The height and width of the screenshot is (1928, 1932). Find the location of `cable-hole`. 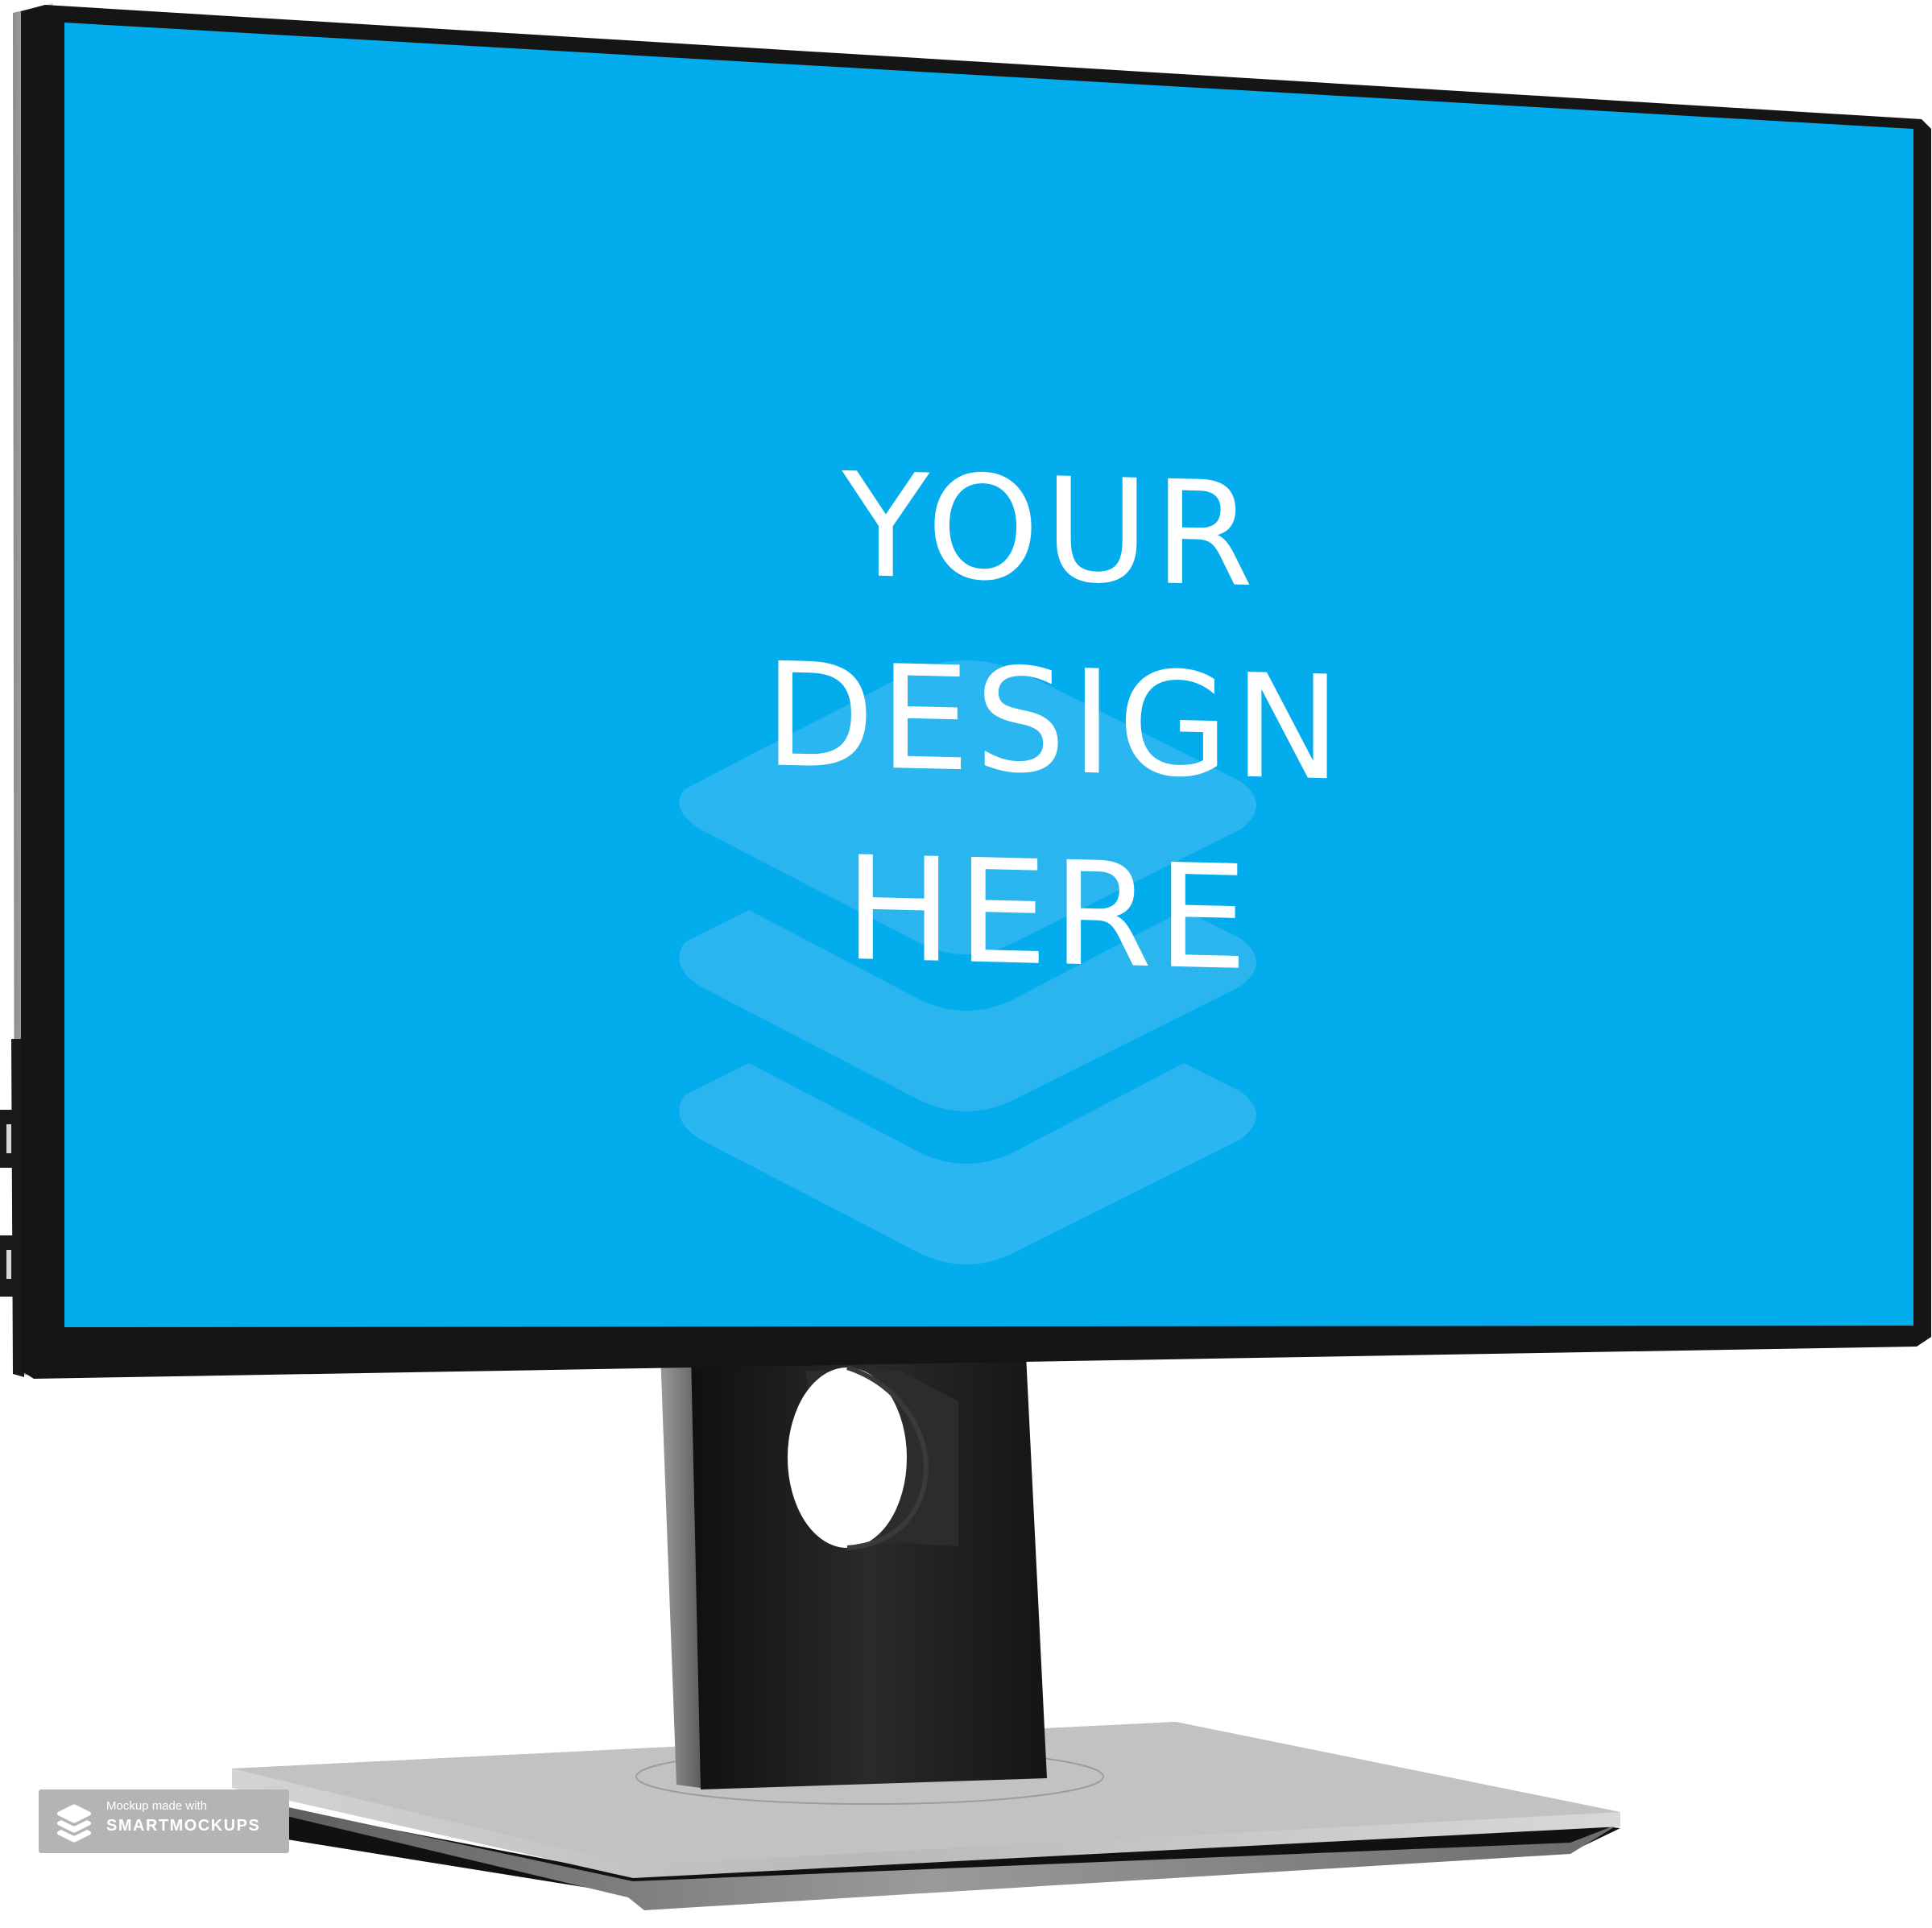

cable-hole is located at coordinates (848, 1457).